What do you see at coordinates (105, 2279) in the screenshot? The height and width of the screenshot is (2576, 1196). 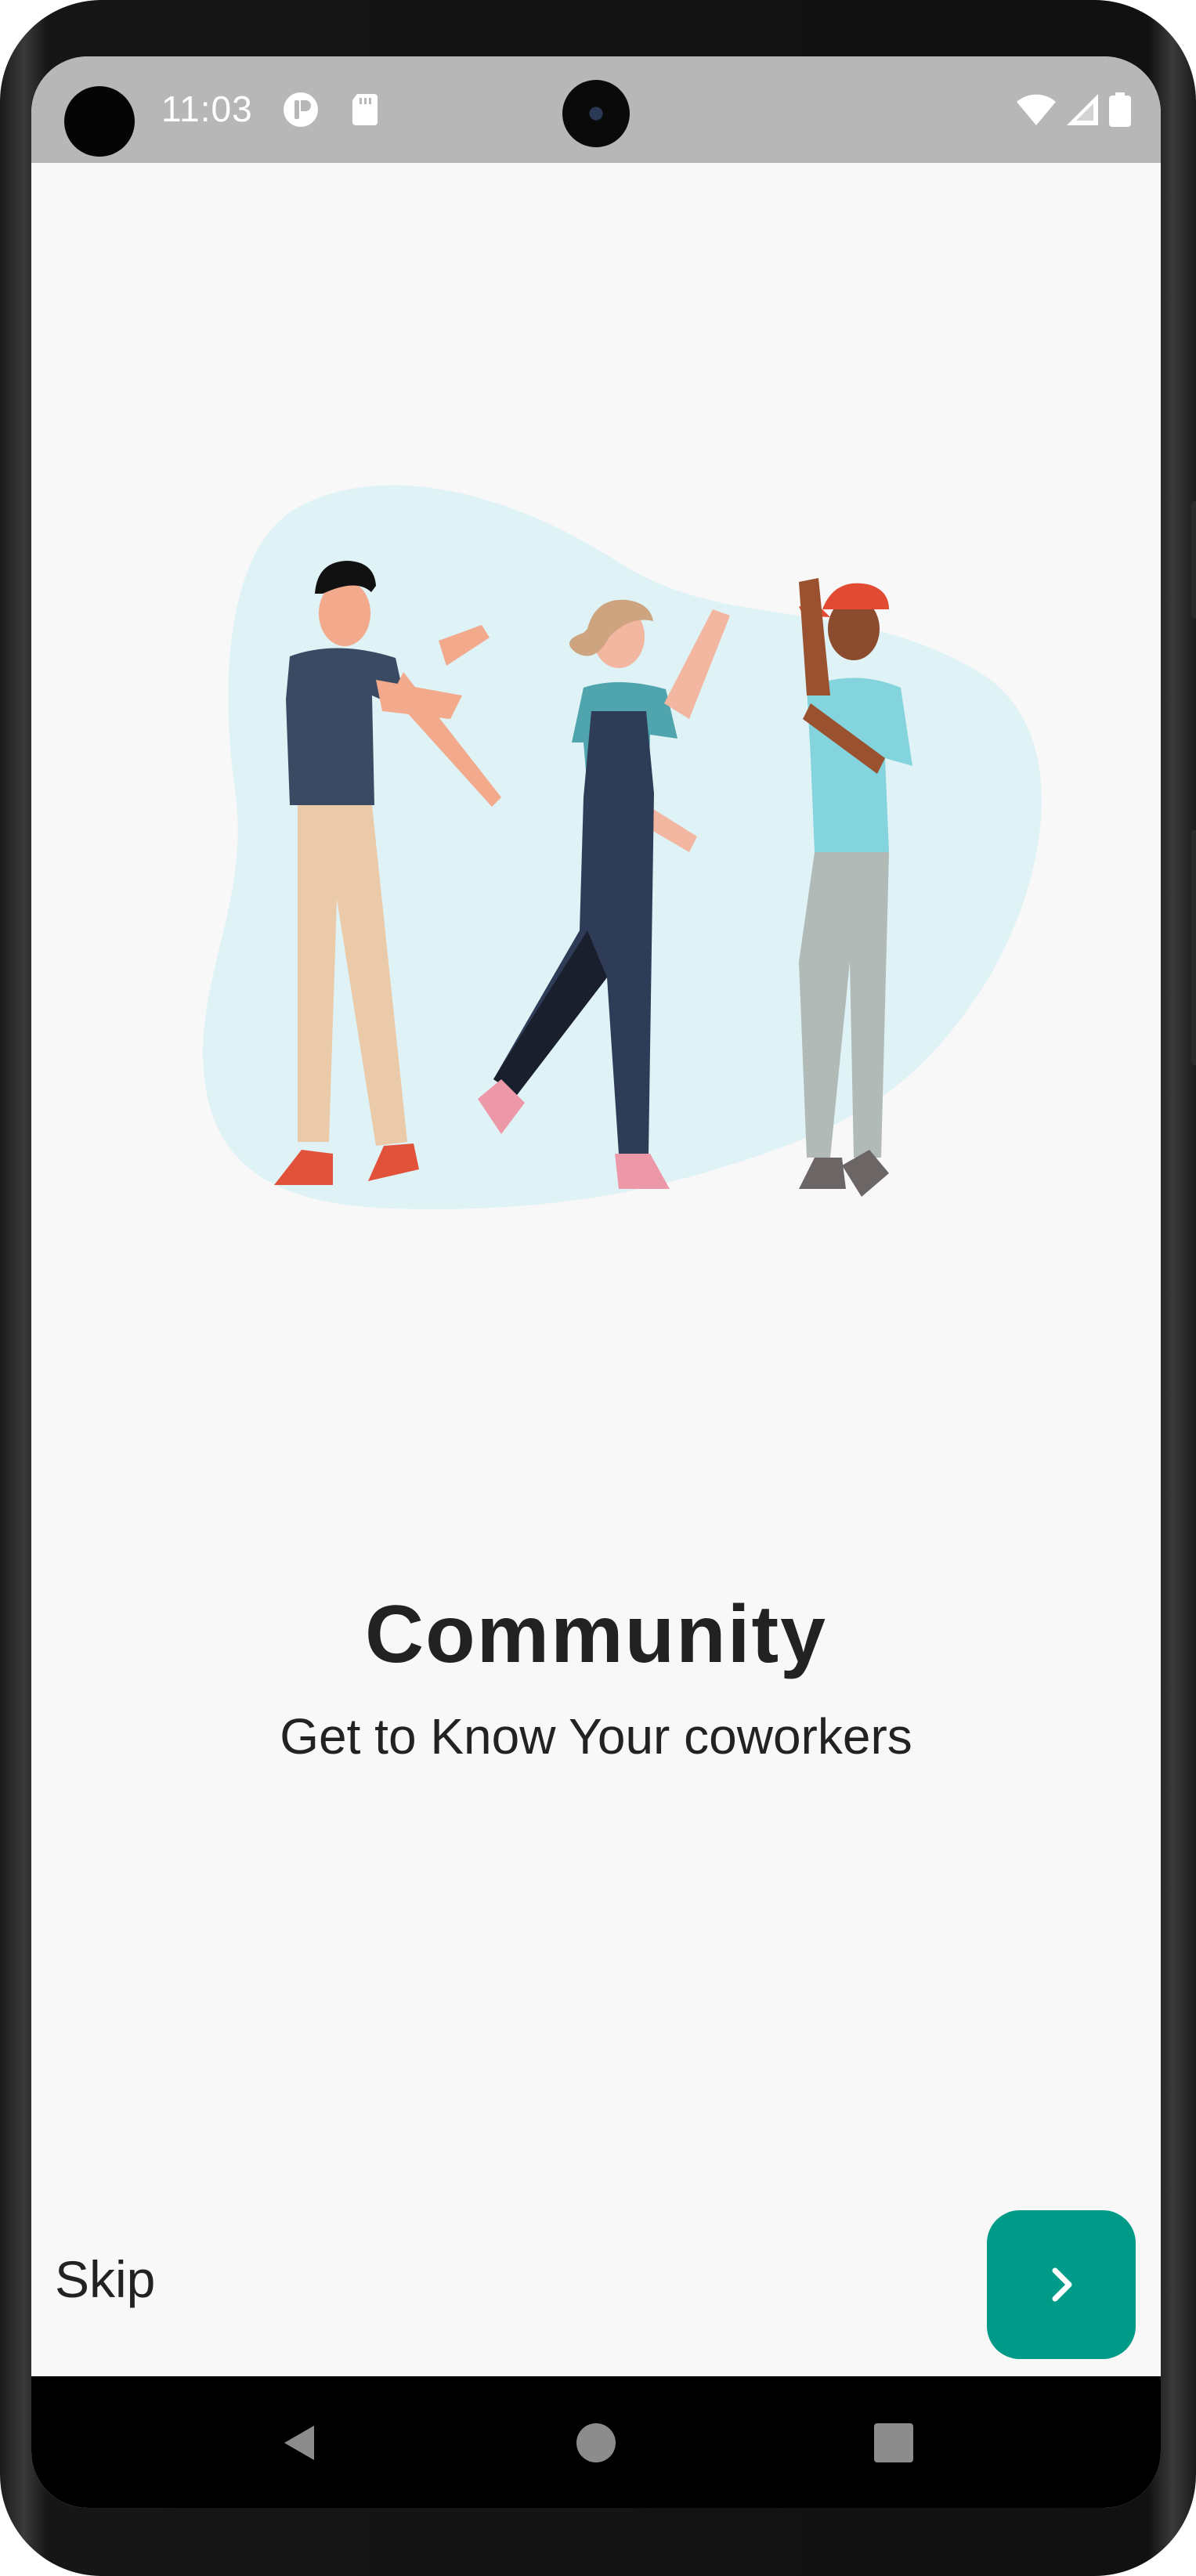 I see `skip-button: Skip` at bounding box center [105, 2279].